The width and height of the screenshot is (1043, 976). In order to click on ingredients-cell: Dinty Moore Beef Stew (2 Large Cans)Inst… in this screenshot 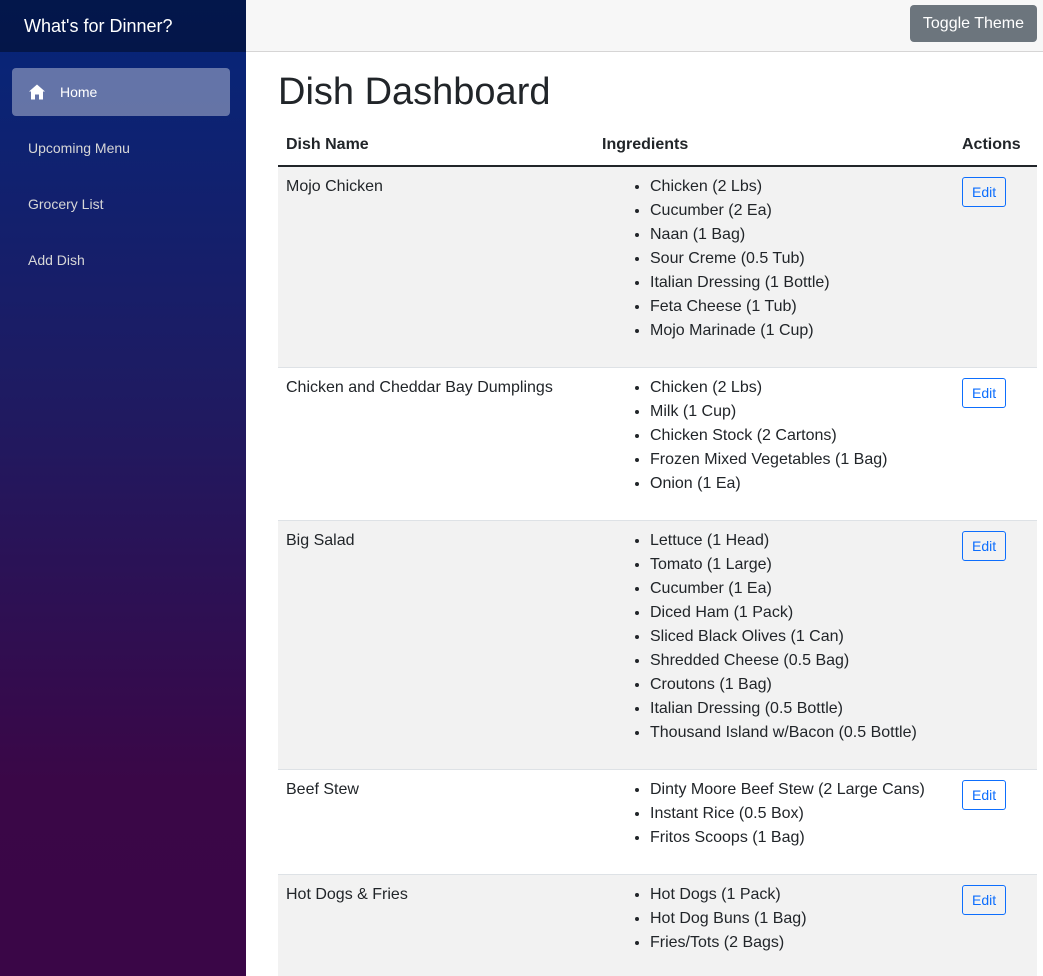, I will do `click(774, 821)`.